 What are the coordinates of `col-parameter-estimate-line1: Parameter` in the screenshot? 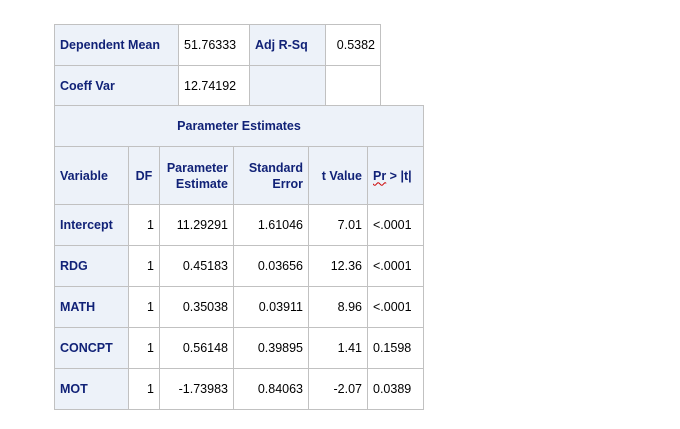 It's located at (197, 167).